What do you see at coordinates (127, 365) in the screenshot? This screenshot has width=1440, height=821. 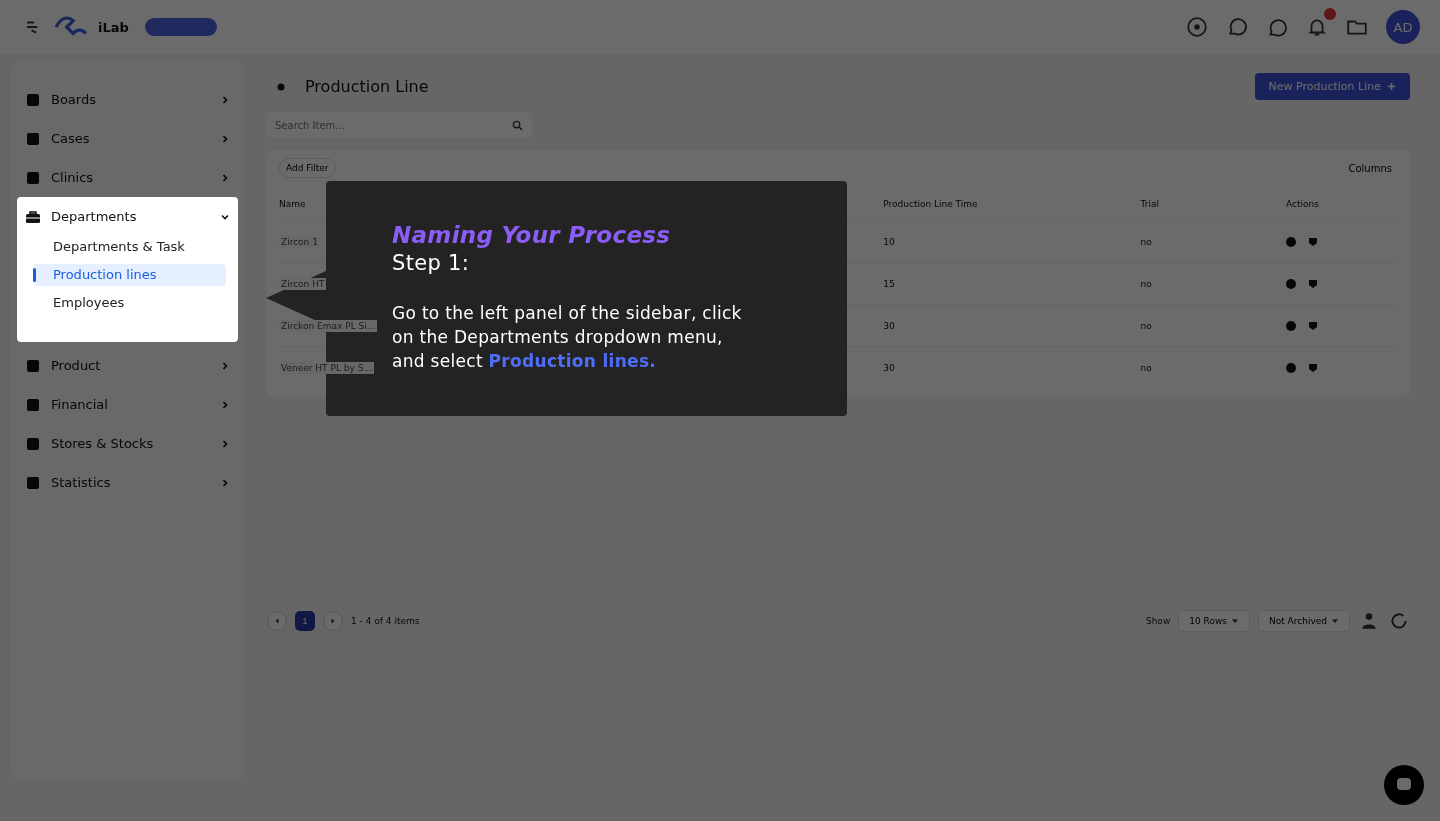 I see `sidebar-item: Product` at bounding box center [127, 365].